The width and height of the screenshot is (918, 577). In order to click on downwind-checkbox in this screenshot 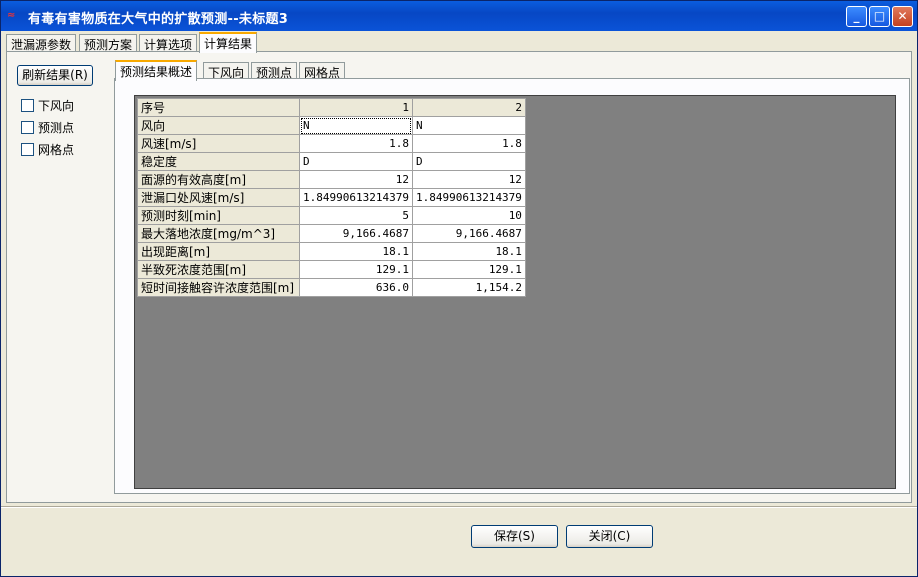, I will do `click(27, 105)`.